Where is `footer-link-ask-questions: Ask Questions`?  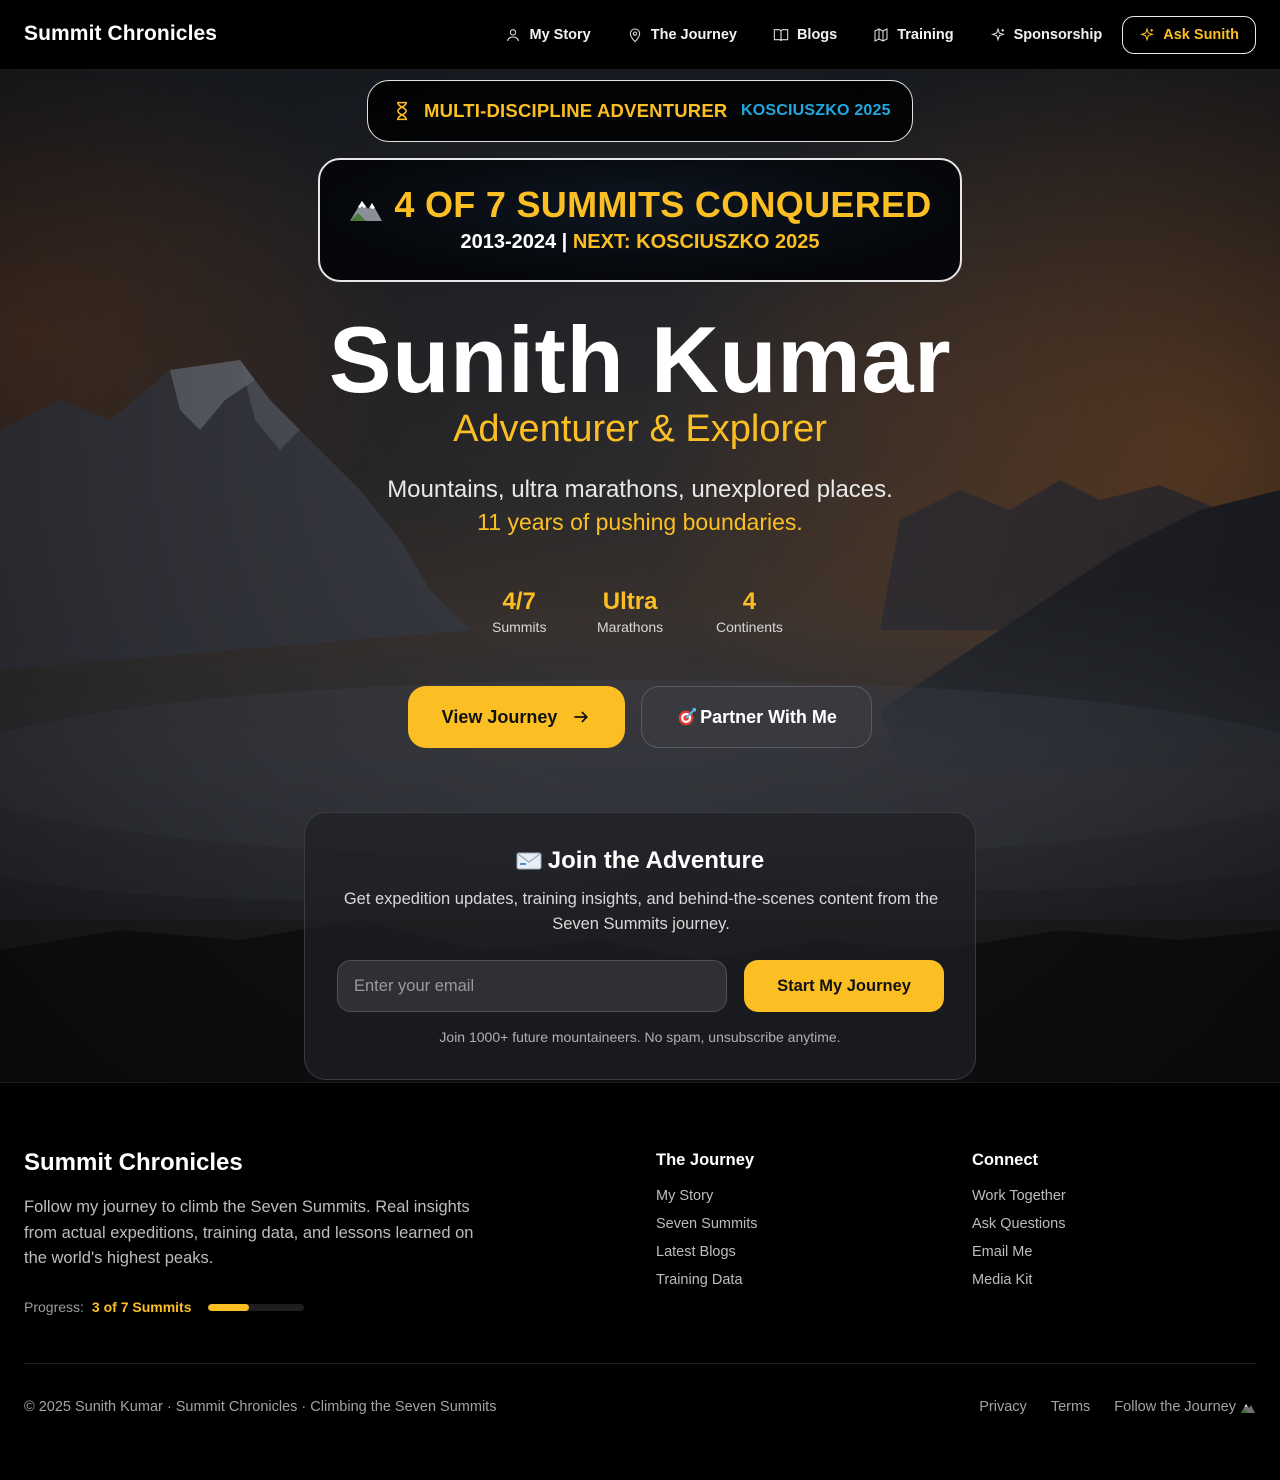 footer-link-ask-questions: Ask Questions is located at coordinates (1019, 1224).